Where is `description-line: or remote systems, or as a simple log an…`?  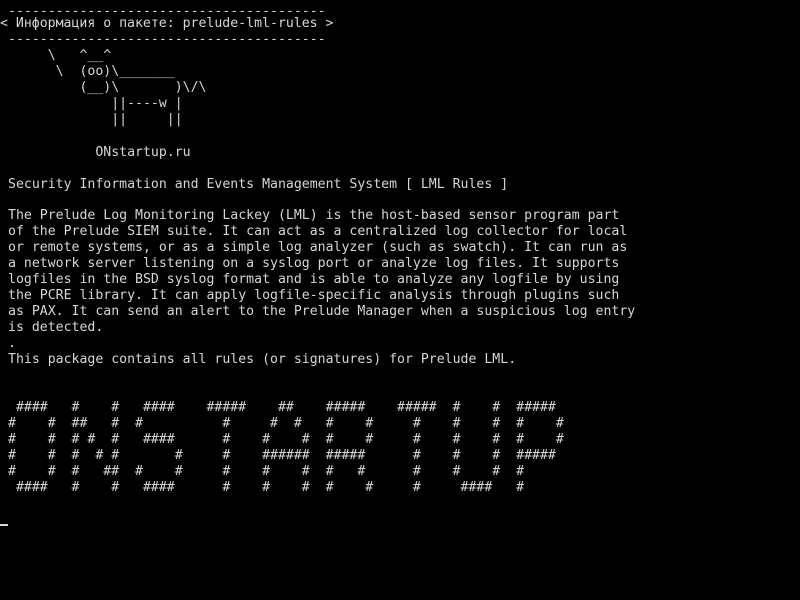
description-line: or remote systems, or as a simple log an… is located at coordinates (318, 247).